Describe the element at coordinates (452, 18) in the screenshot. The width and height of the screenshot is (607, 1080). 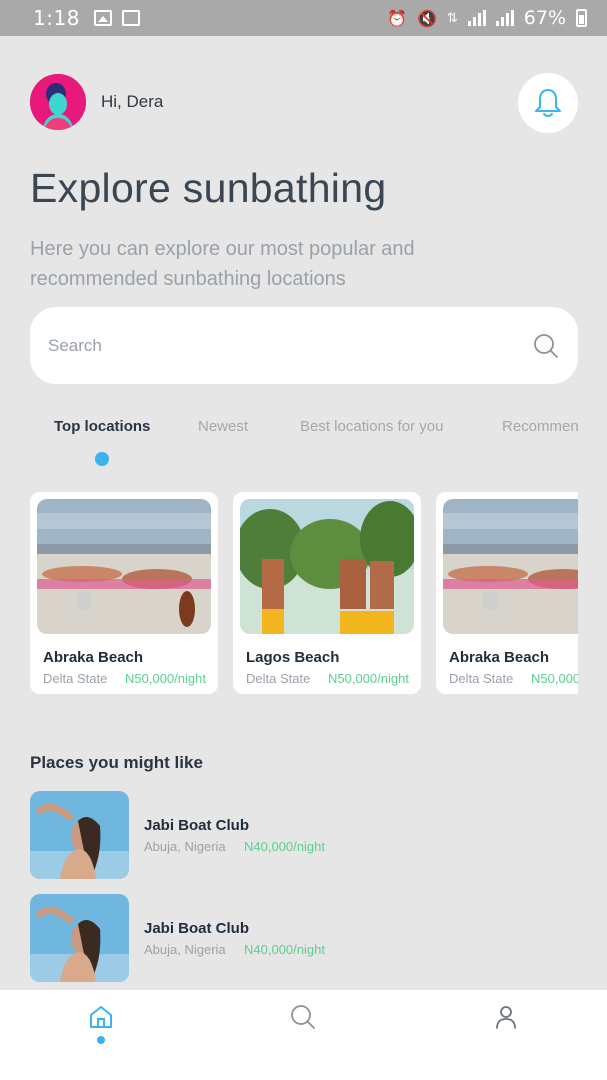
I see `data-icon: ⇅` at that location.